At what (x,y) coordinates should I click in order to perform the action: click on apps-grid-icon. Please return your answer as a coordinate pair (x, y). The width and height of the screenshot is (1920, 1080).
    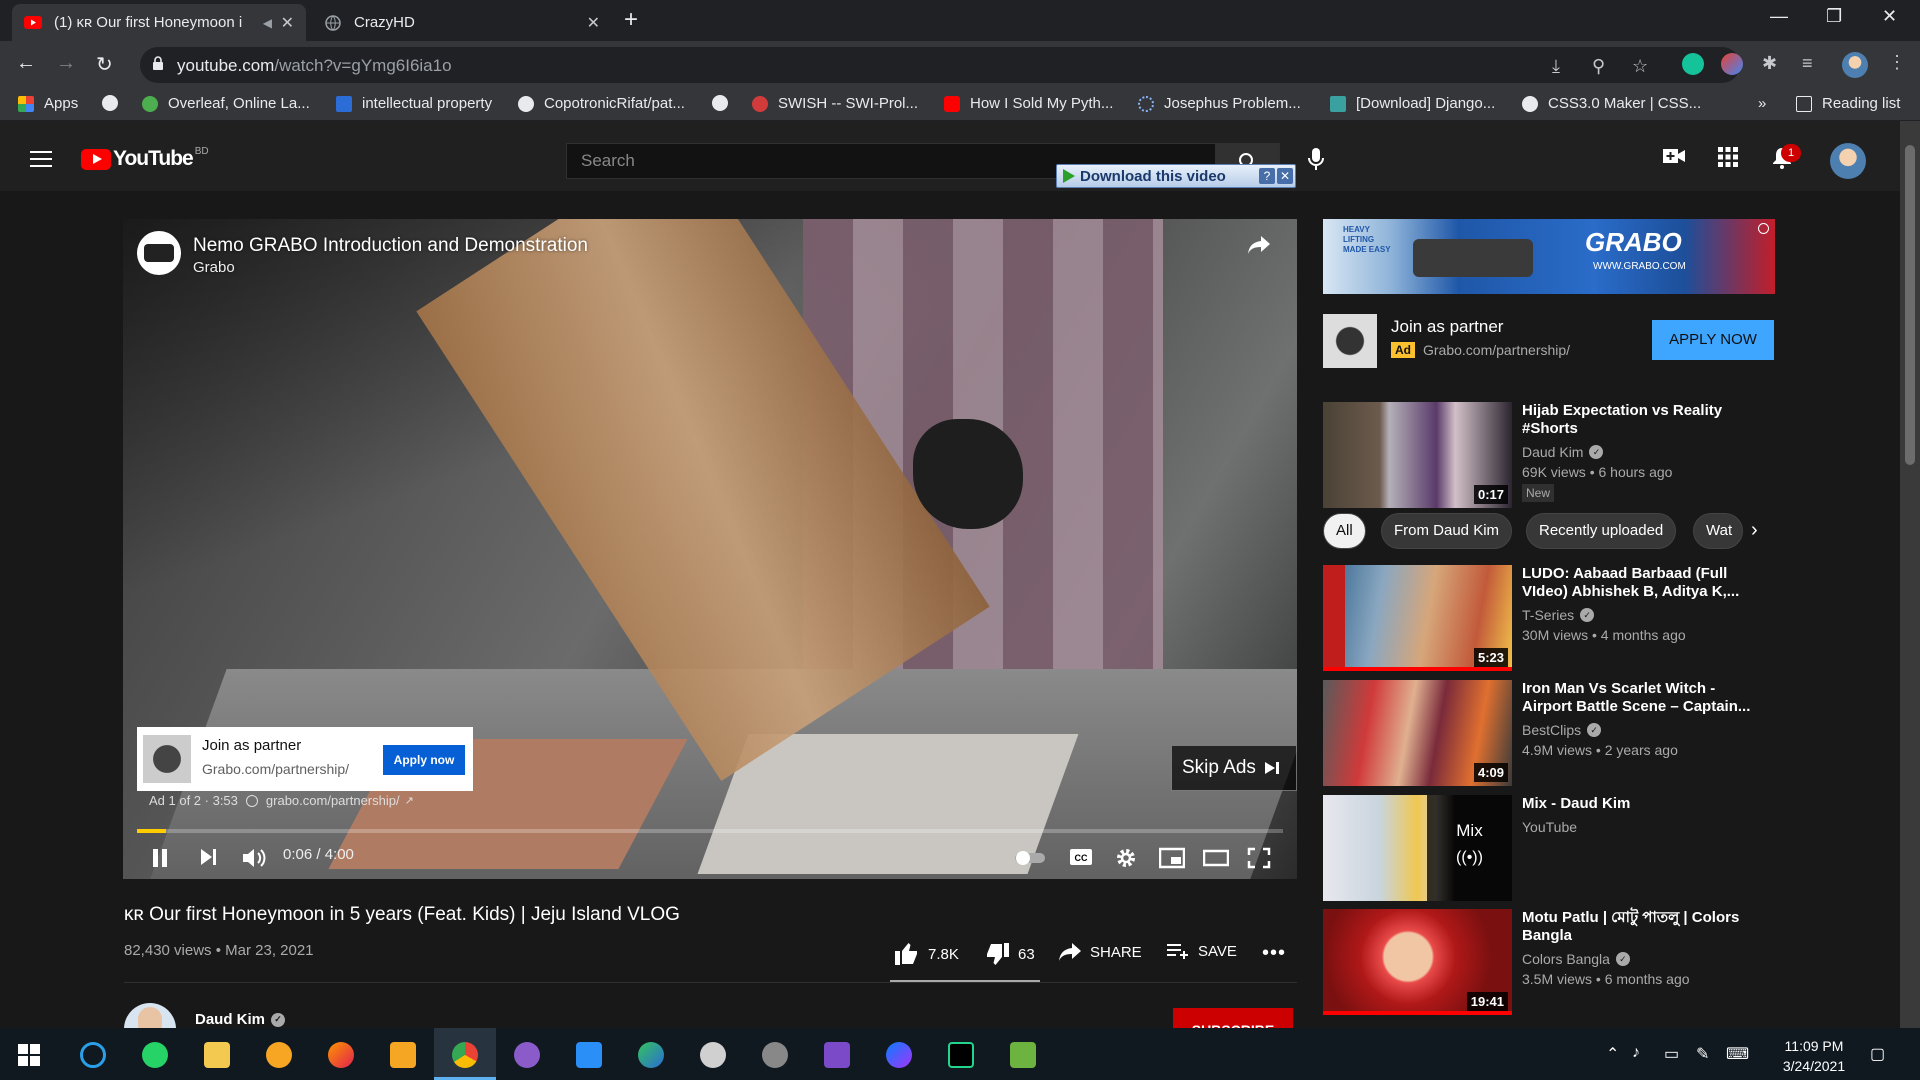
    Looking at the image, I should click on (1728, 157).